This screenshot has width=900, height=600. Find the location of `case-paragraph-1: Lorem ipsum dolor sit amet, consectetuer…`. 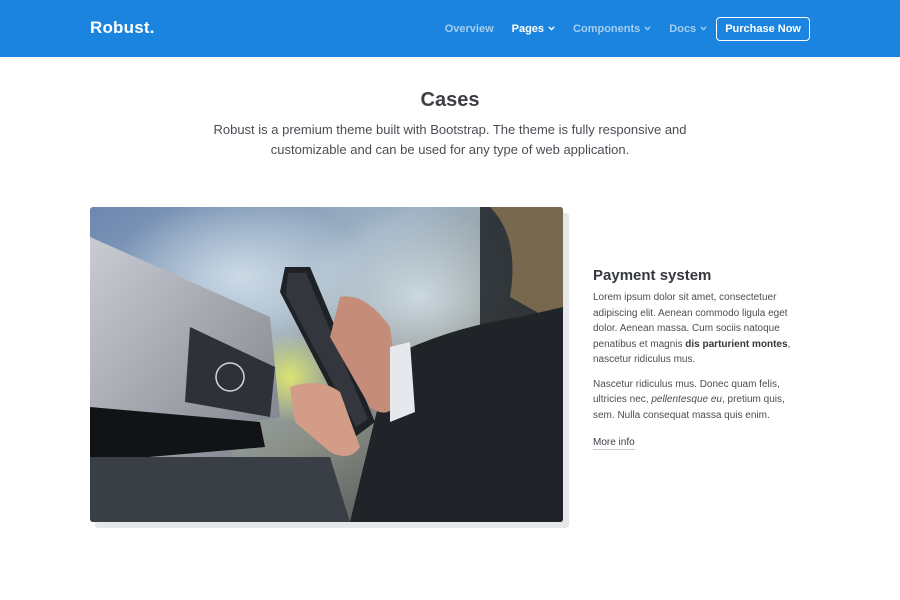

case-paragraph-1: Lorem ipsum dolor sit amet, consectetuer… is located at coordinates (698, 329).